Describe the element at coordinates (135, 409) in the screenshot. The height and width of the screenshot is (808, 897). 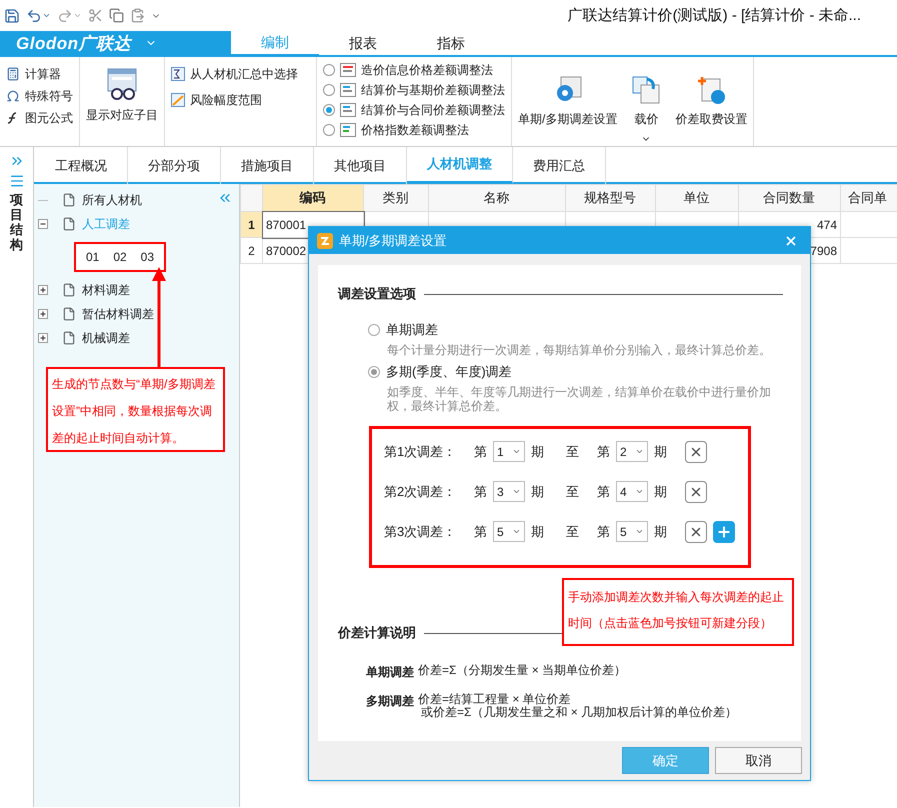
I see `annotation-note: 生成的节点数与“单期/多期调差设置”中相同，数量根据每次调差的起止时间自动计算。` at that location.